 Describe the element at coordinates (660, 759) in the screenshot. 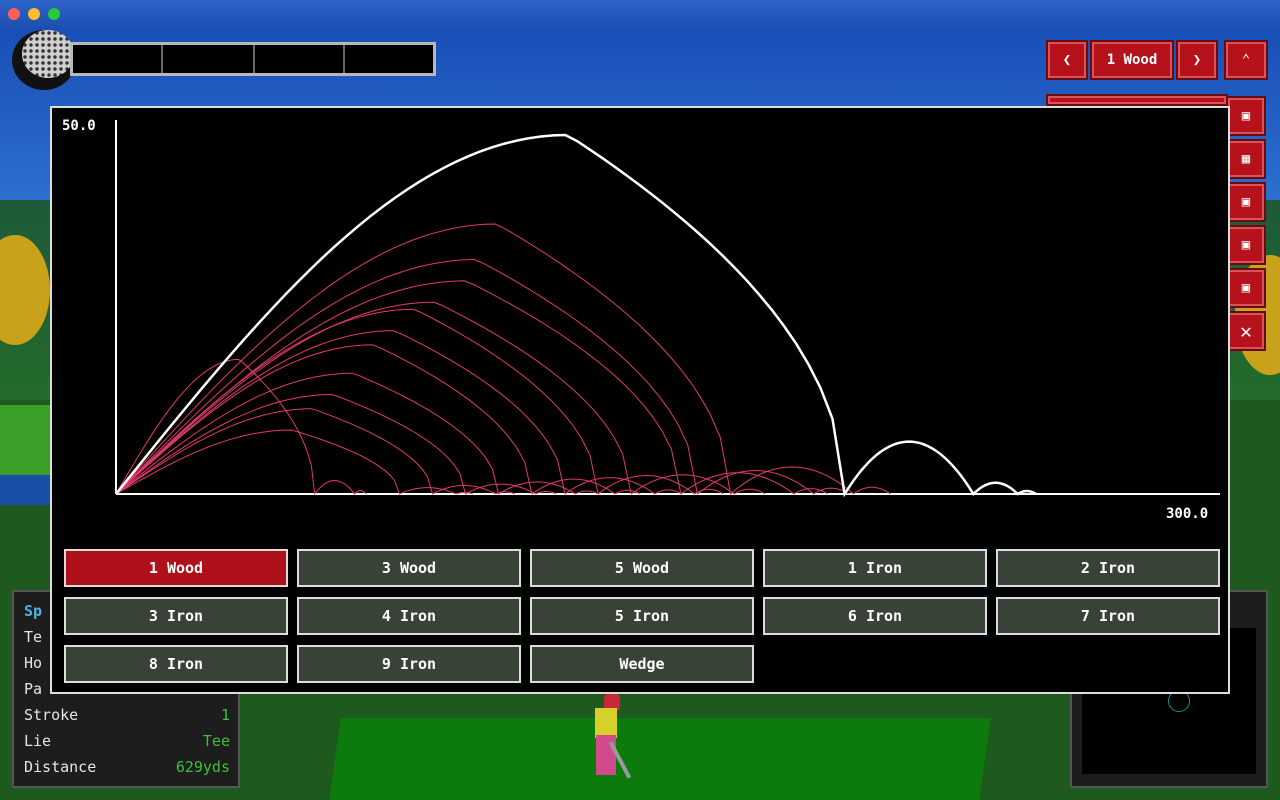

I see `tee-box` at that location.